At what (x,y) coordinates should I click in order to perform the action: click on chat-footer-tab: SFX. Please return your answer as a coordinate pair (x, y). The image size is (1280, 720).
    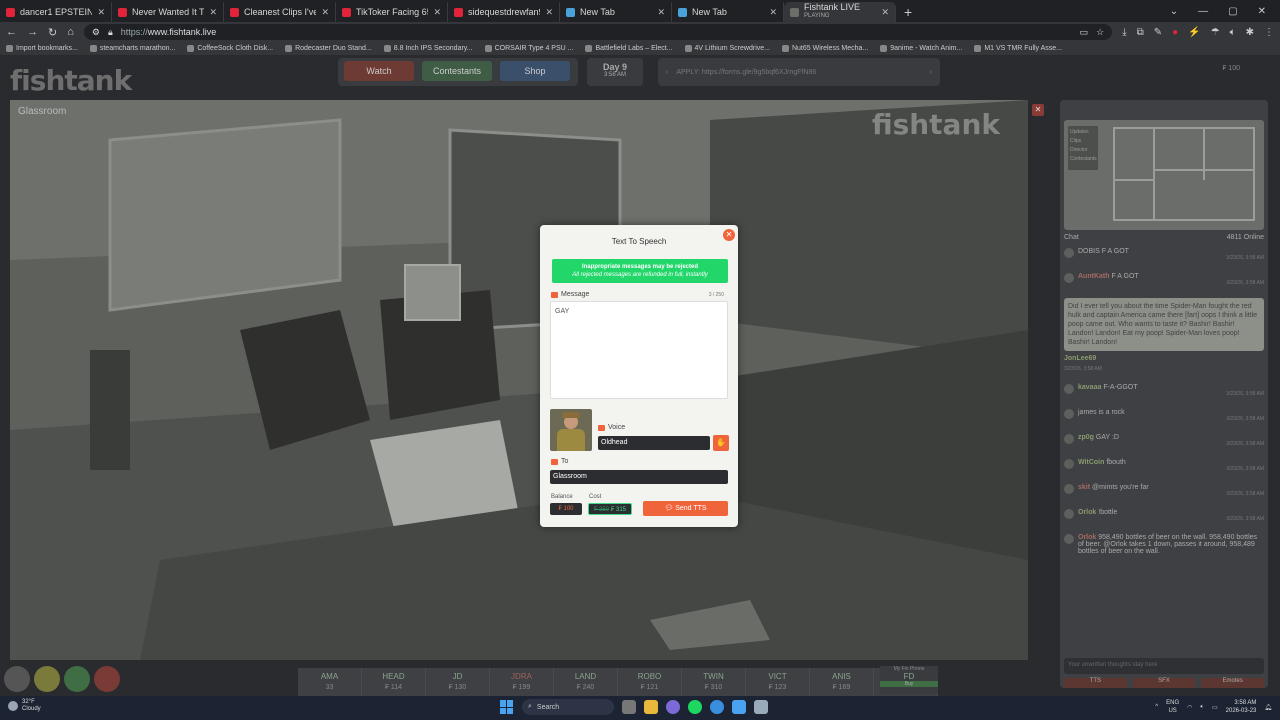
    Looking at the image, I should click on (1164, 683).